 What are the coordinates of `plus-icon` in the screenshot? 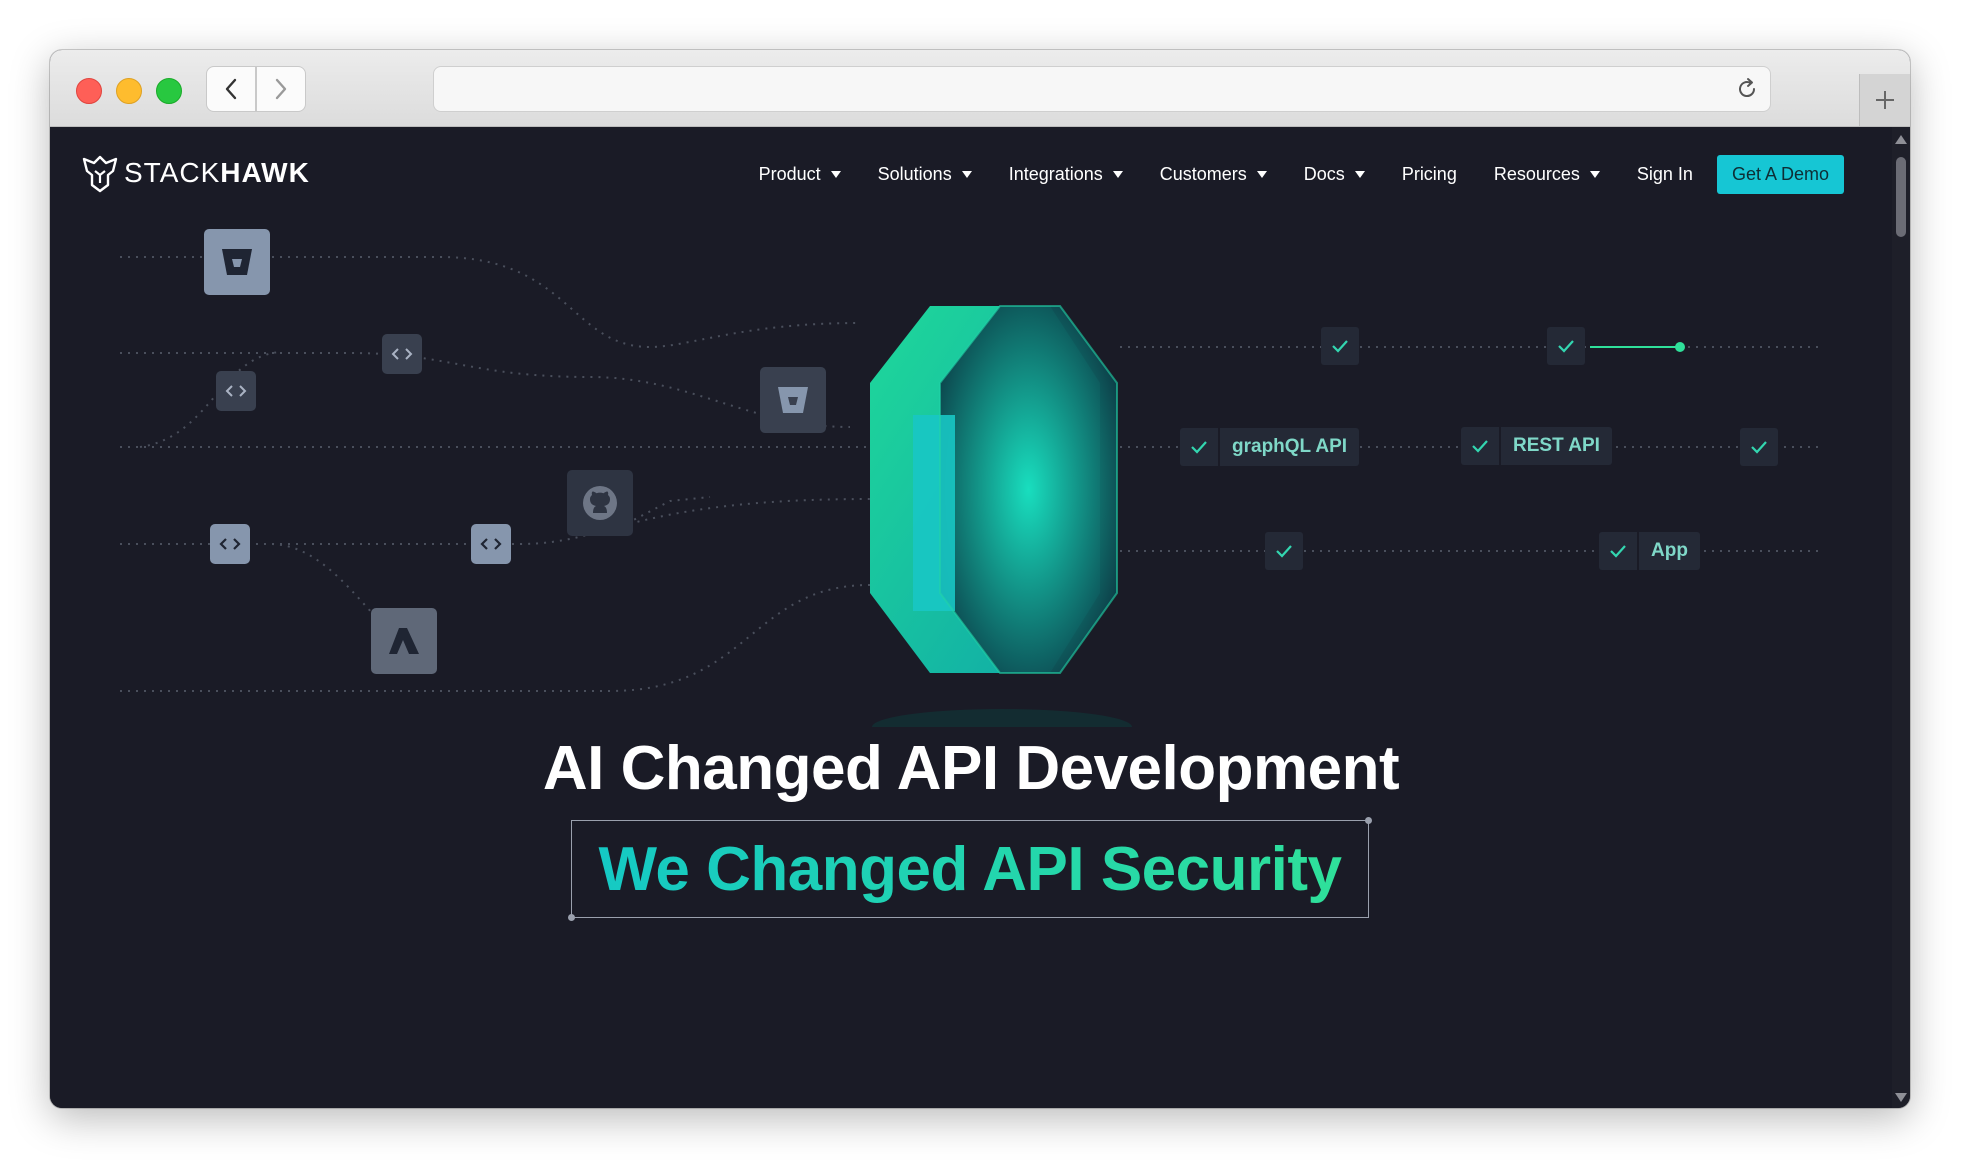 It's located at (1885, 100).